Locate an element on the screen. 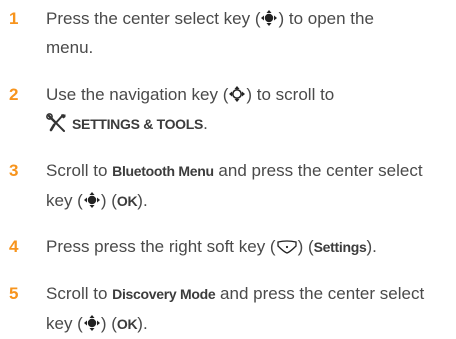 The width and height of the screenshot is (456, 339). step-text-segment: menu. is located at coordinates (70, 47).